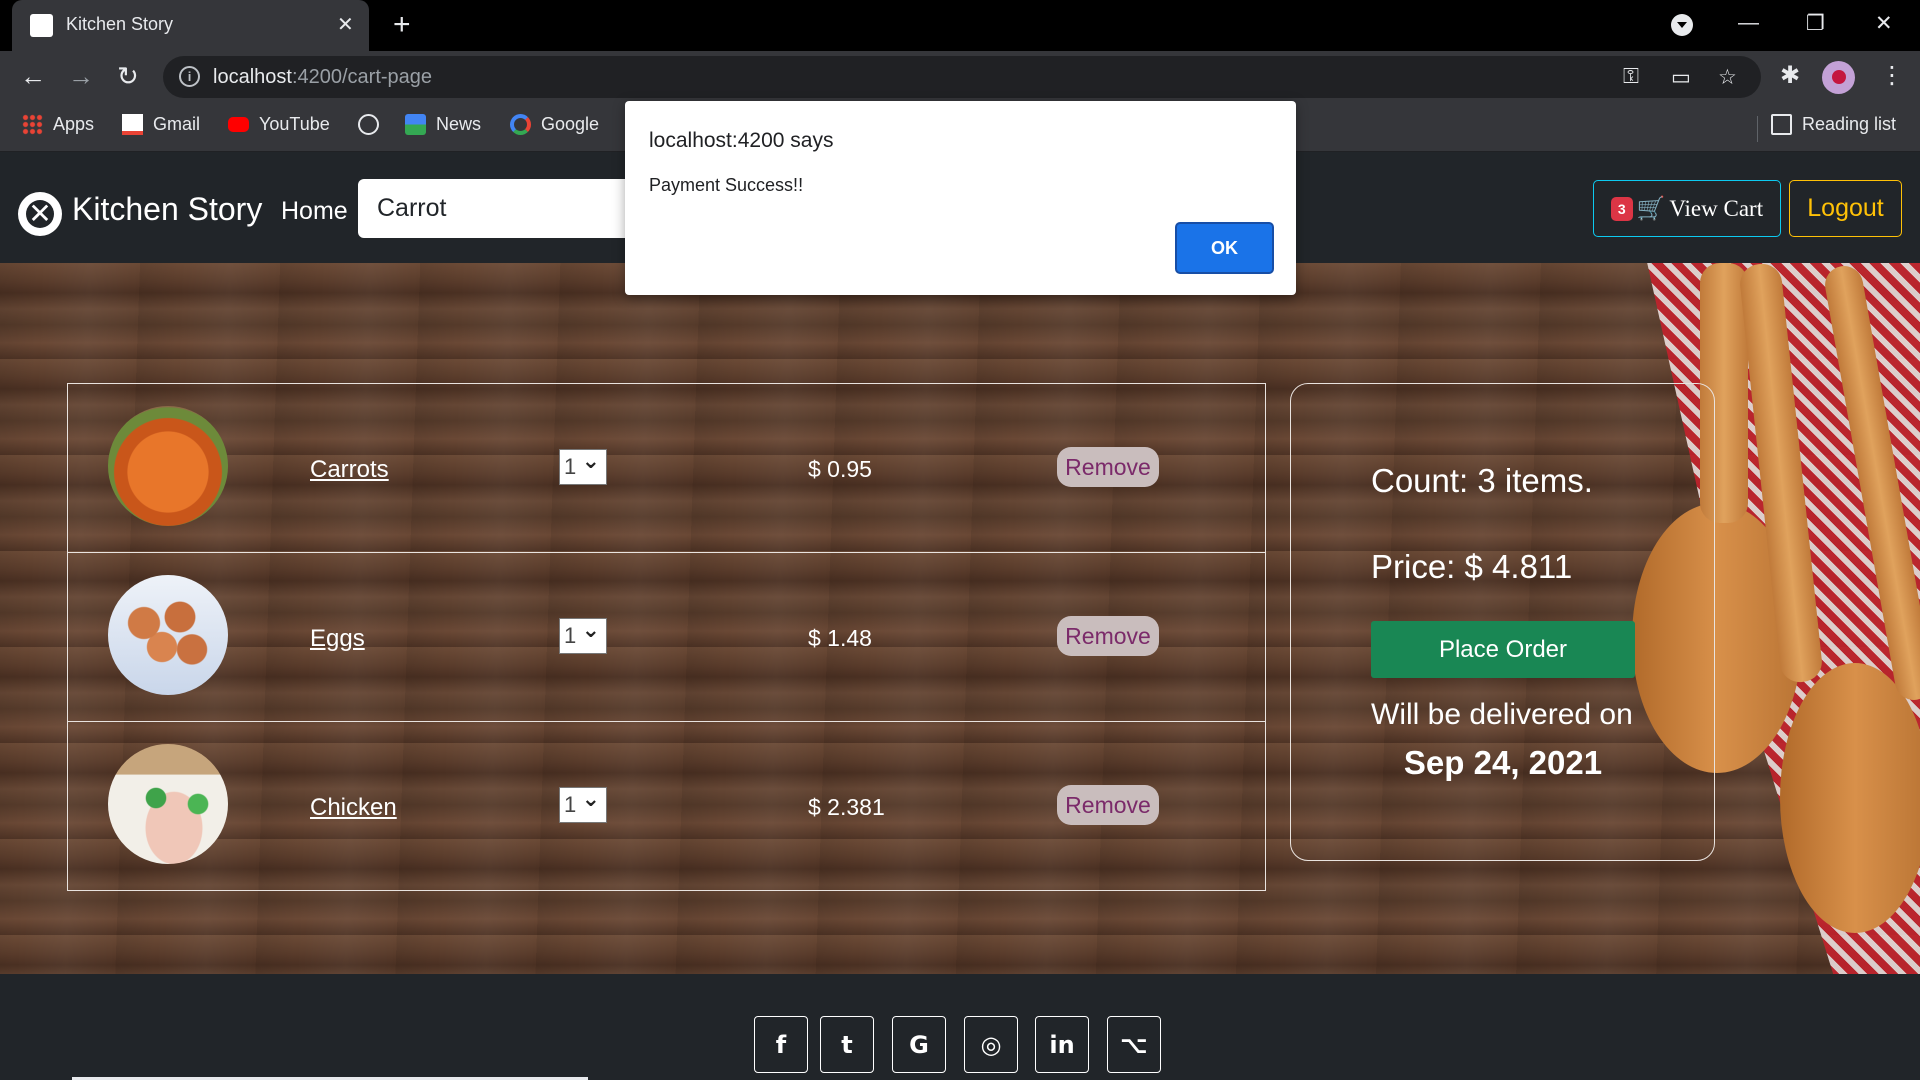  Describe the element at coordinates (1631, 77) in the screenshot. I see `key-icon: ⚿` at that location.